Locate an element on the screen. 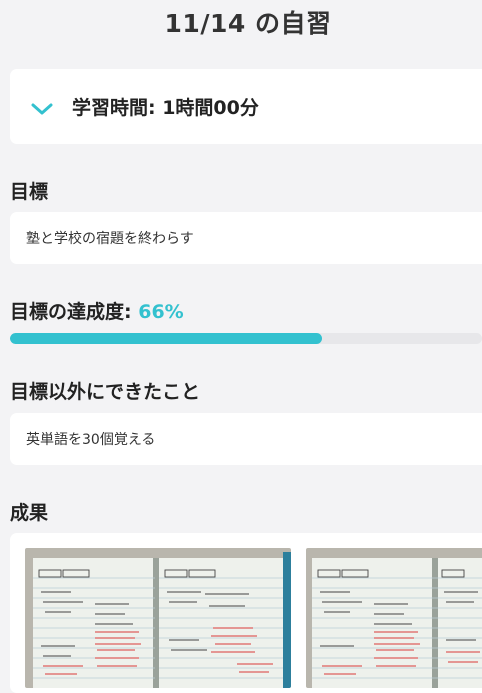 This screenshot has height=693, width=482. study-time-card: 学習時間: 1時間00分 is located at coordinates (246, 106).